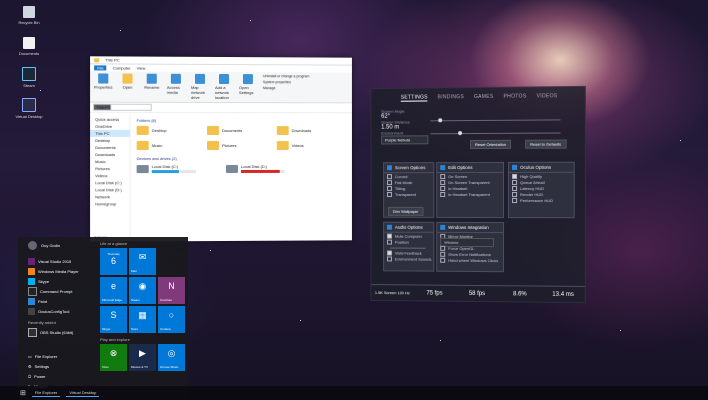 This screenshot has width=708, height=400. Describe the element at coordinates (142, 357) in the screenshot. I see `movies-tile: ▶ Movies & TV` at that location.